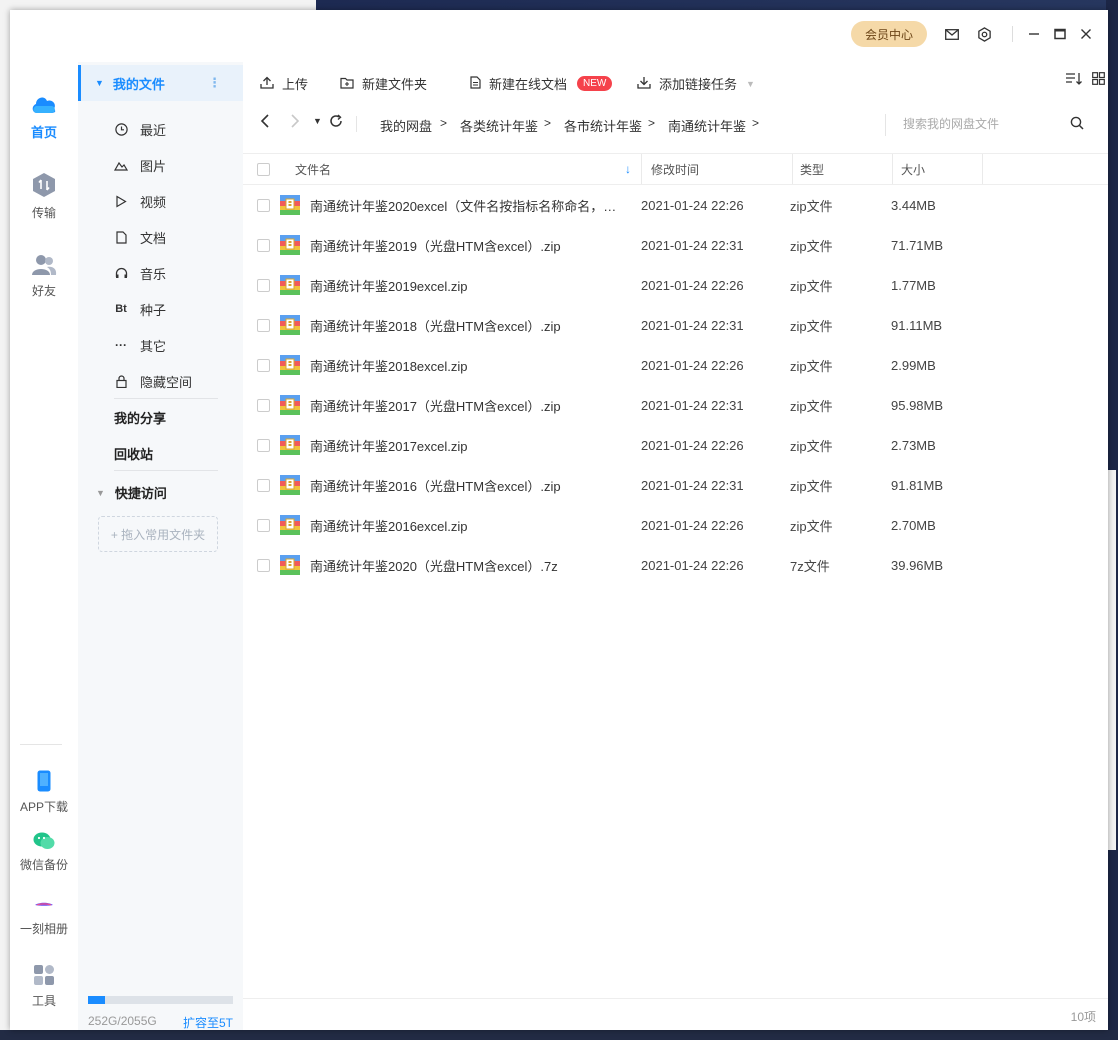 Image resolution: width=1118 pixels, height=1040 pixels. What do you see at coordinates (1034, 34) in the screenshot?
I see `minimize-icon` at bounding box center [1034, 34].